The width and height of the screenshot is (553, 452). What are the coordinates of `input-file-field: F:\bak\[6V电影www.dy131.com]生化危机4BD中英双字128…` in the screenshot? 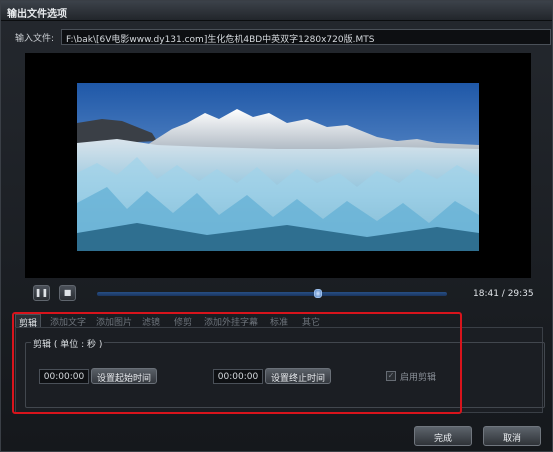 It's located at (306, 37).